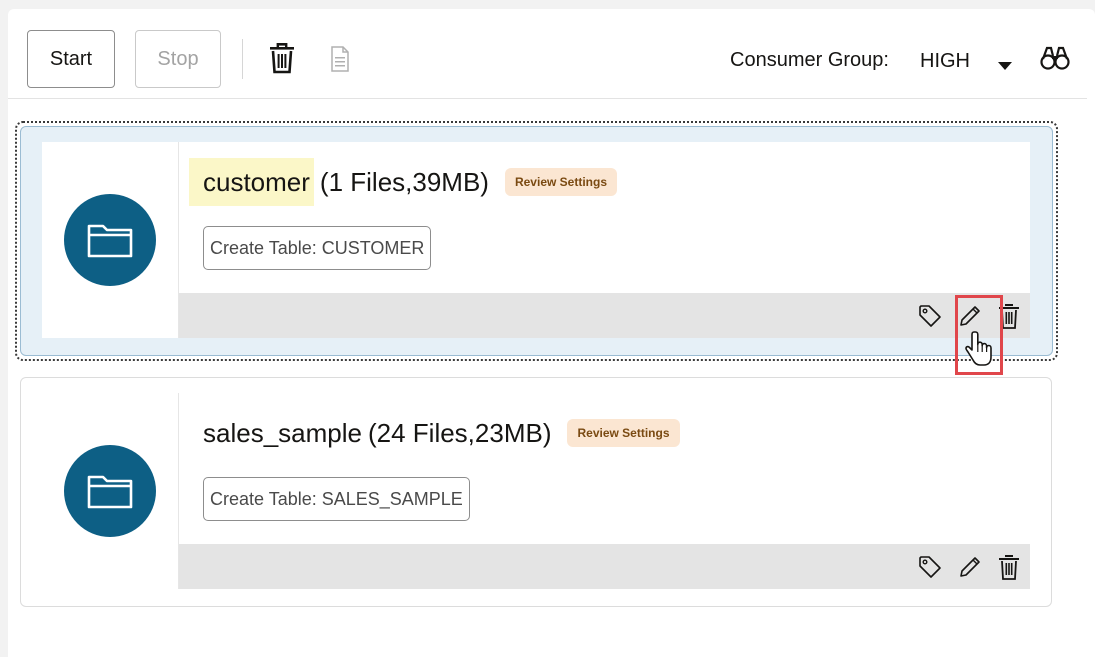  Describe the element at coordinates (809, 60) in the screenshot. I see `consumer-group-label: Consumer Group:` at that location.